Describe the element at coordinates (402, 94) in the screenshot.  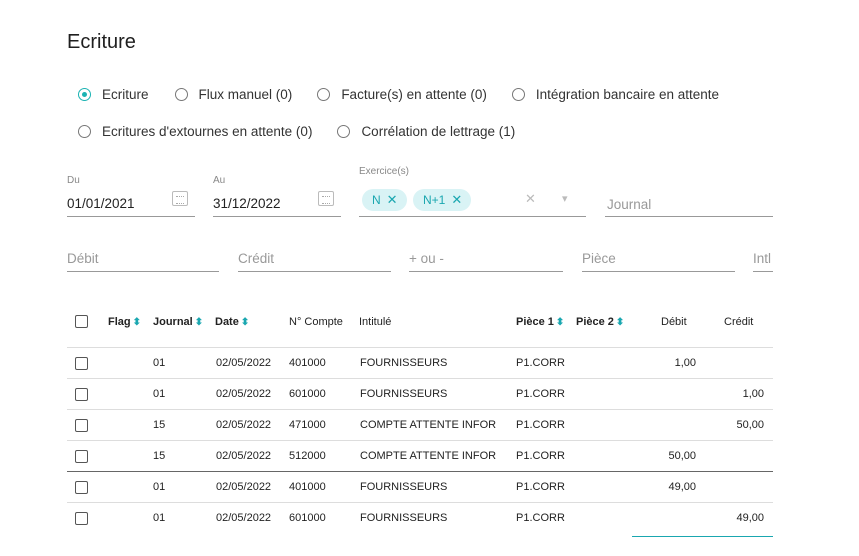
I see `radio-factures-en-attente: Facture(s) en attente (0)` at that location.